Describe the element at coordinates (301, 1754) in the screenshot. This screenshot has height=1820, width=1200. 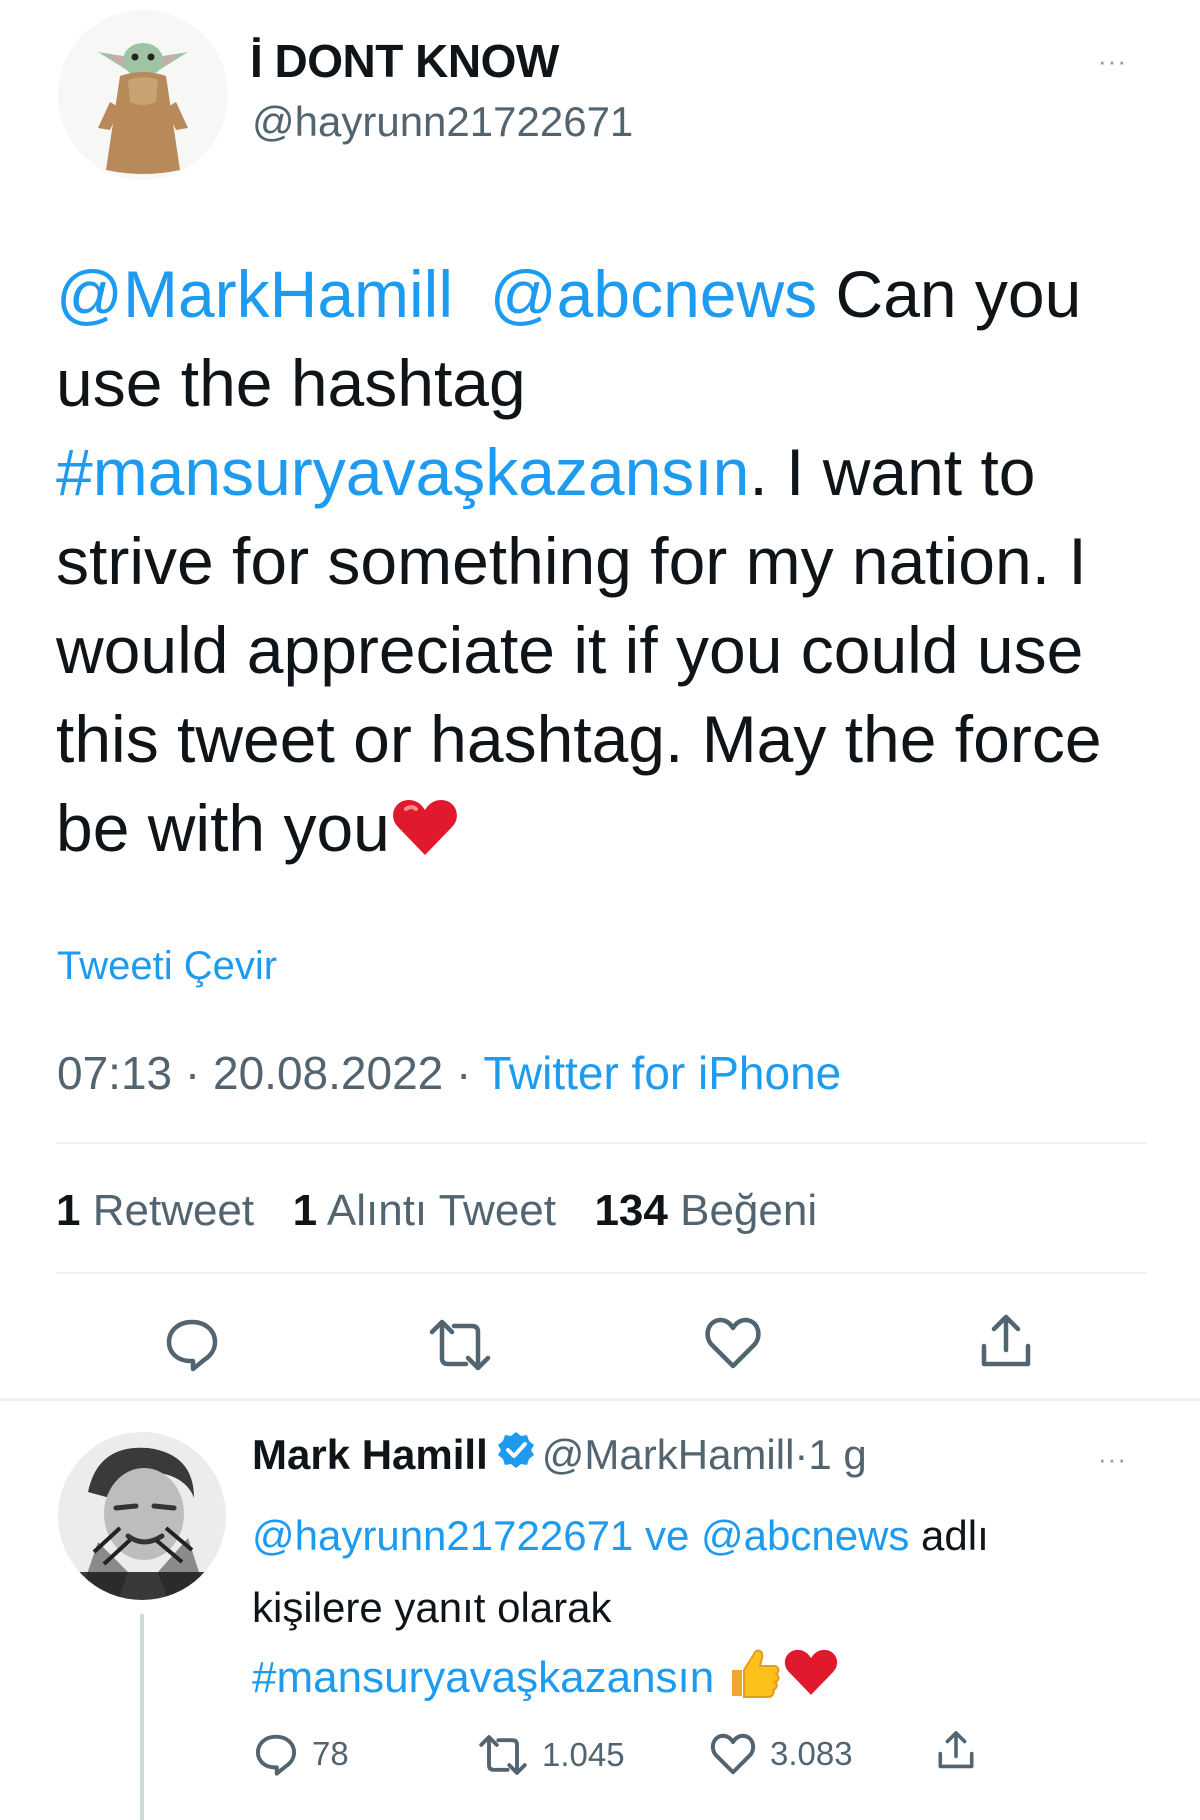
I see `reply-replies-action: 78` at that location.